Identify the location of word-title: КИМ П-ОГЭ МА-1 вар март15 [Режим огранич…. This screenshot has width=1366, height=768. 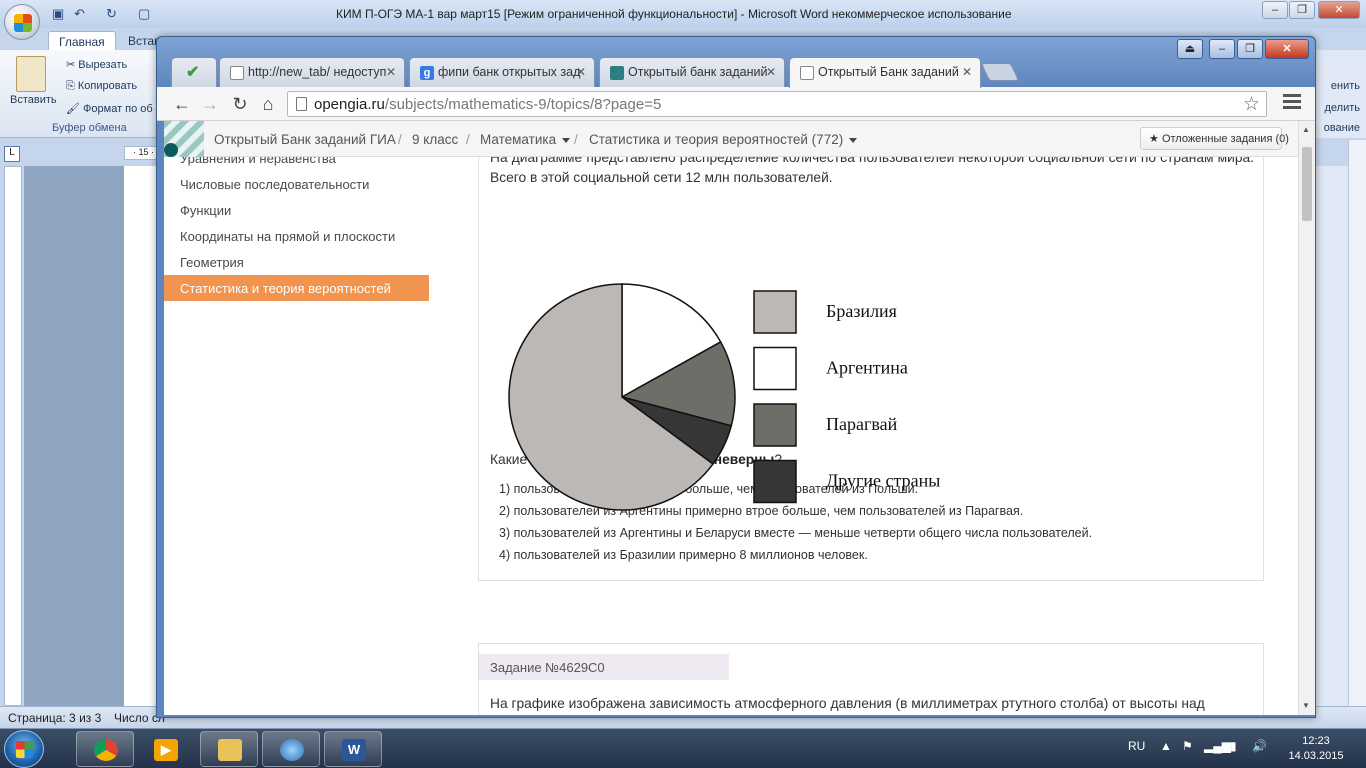
(674, 14).